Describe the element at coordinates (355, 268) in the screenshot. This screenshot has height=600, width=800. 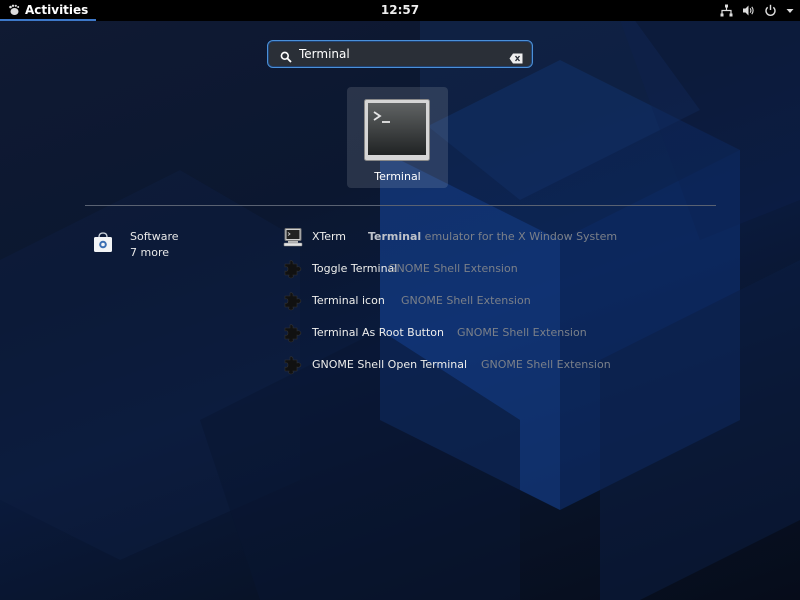
I see `result-title: Toggle Terminal` at that location.